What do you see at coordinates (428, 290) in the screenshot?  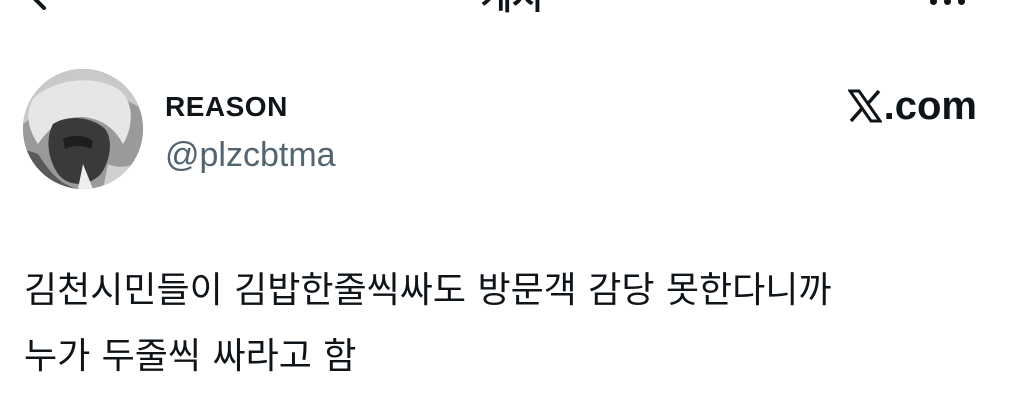 I see `tweet-line: 김천시민들이 김밥한줄씩싸도 방문객 감당 못한다니까` at bounding box center [428, 290].